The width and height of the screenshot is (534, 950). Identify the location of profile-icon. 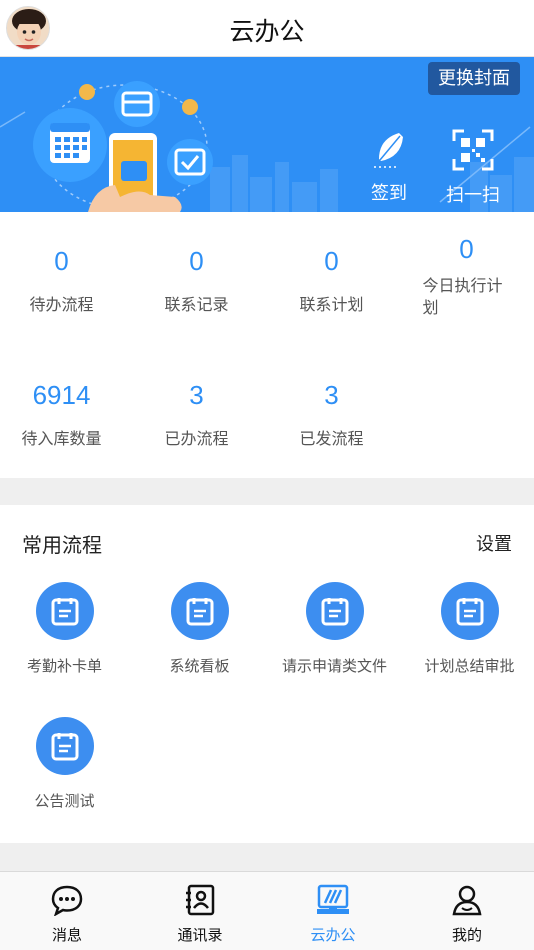
(467, 900).